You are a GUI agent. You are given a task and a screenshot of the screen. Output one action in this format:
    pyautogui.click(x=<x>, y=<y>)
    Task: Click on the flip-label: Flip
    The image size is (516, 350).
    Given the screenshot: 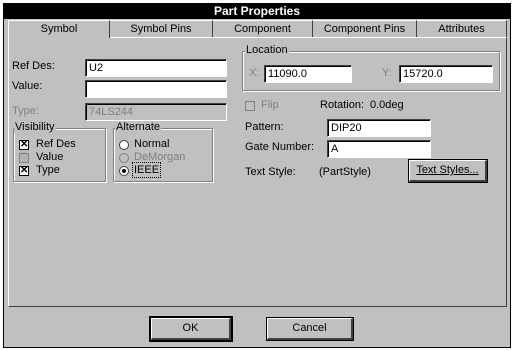 What is the action you would take?
    pyautogui.click(x=270, y=105)
    